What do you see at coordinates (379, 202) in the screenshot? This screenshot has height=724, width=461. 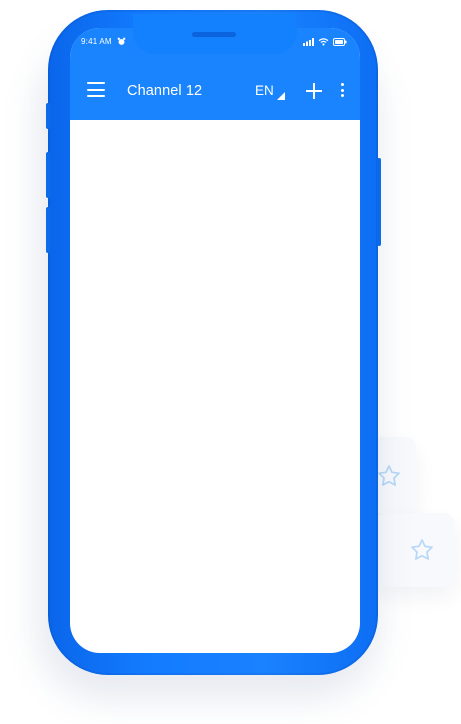 I see `power-button` at bounding box center [379, 202].